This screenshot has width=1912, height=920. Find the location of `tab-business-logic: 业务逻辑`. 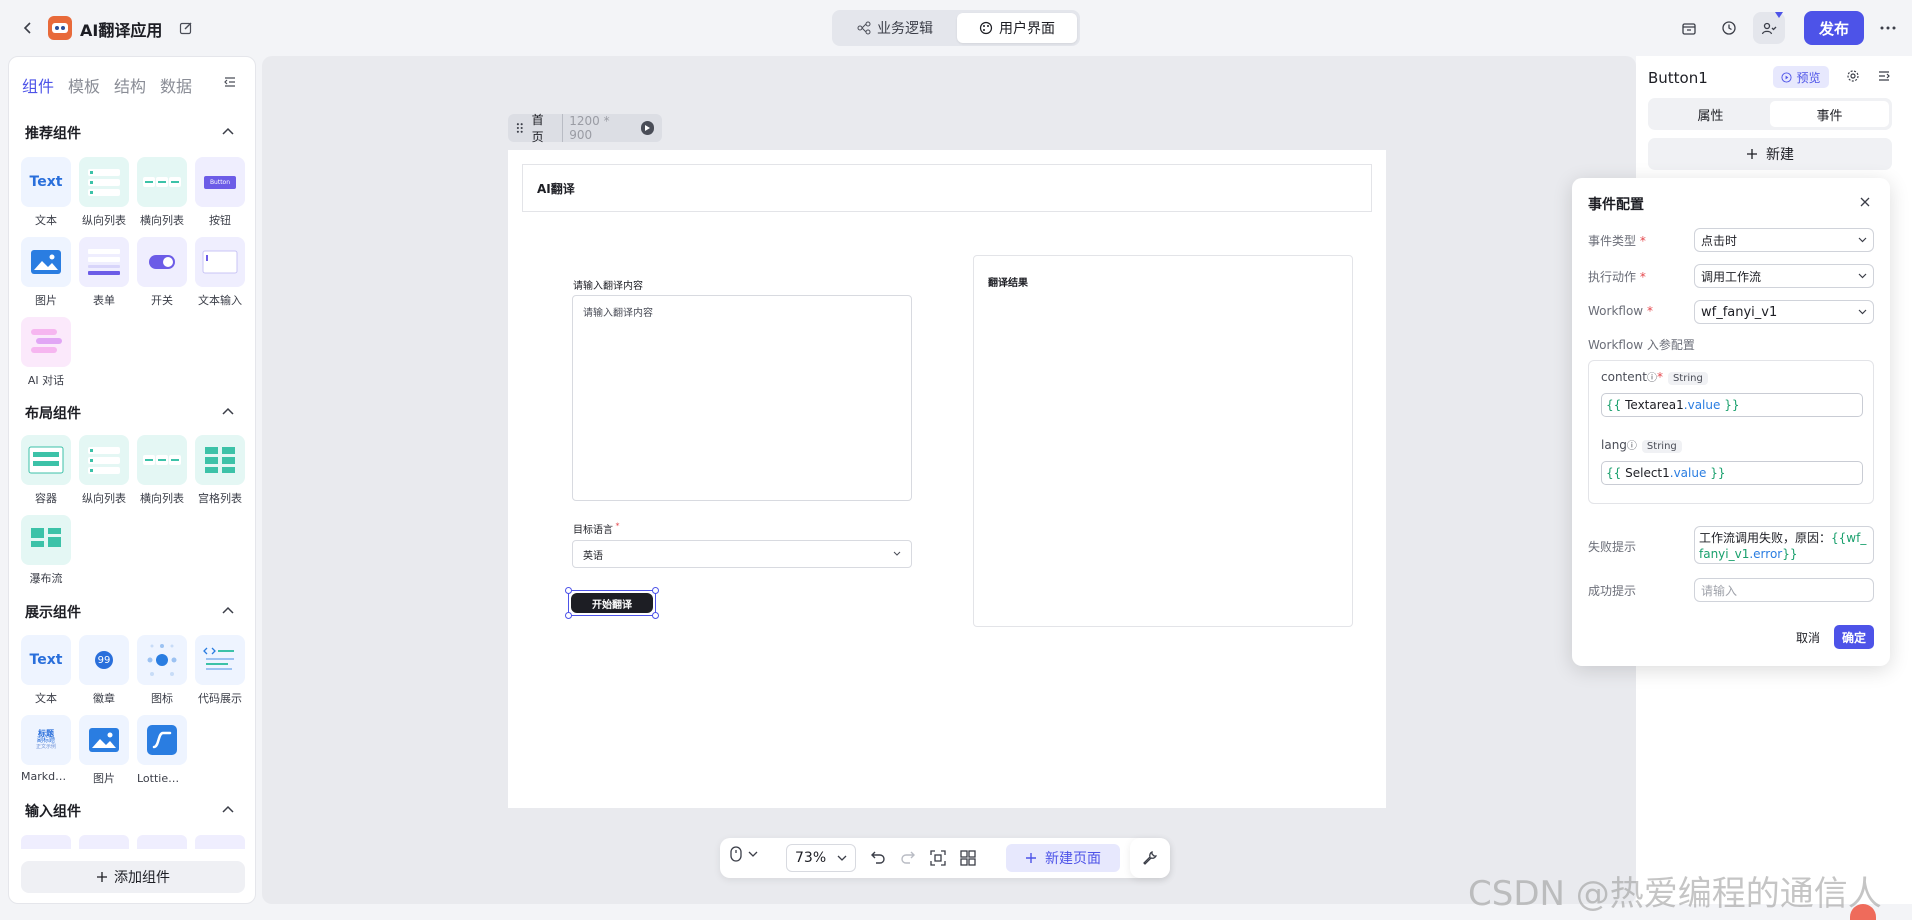

tab-business-logic: 业务逻辑 is located at coordinates (895, 28).